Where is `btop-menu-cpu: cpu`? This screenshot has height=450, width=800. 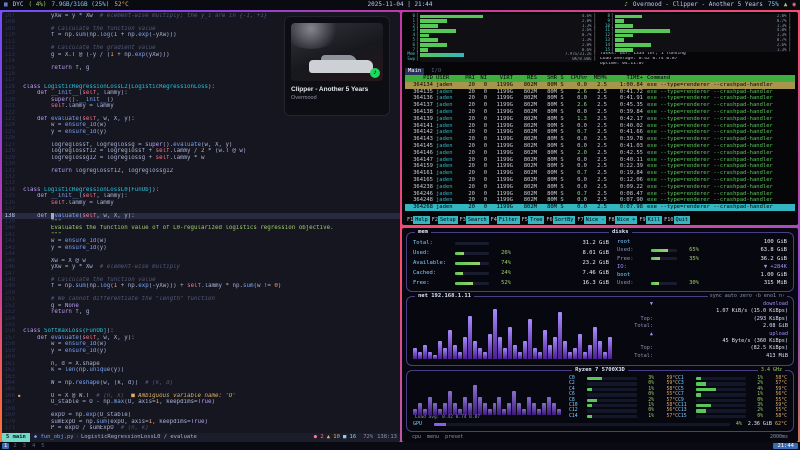
btop-menu-cpu: cpu is located at coordinates (416, 437).